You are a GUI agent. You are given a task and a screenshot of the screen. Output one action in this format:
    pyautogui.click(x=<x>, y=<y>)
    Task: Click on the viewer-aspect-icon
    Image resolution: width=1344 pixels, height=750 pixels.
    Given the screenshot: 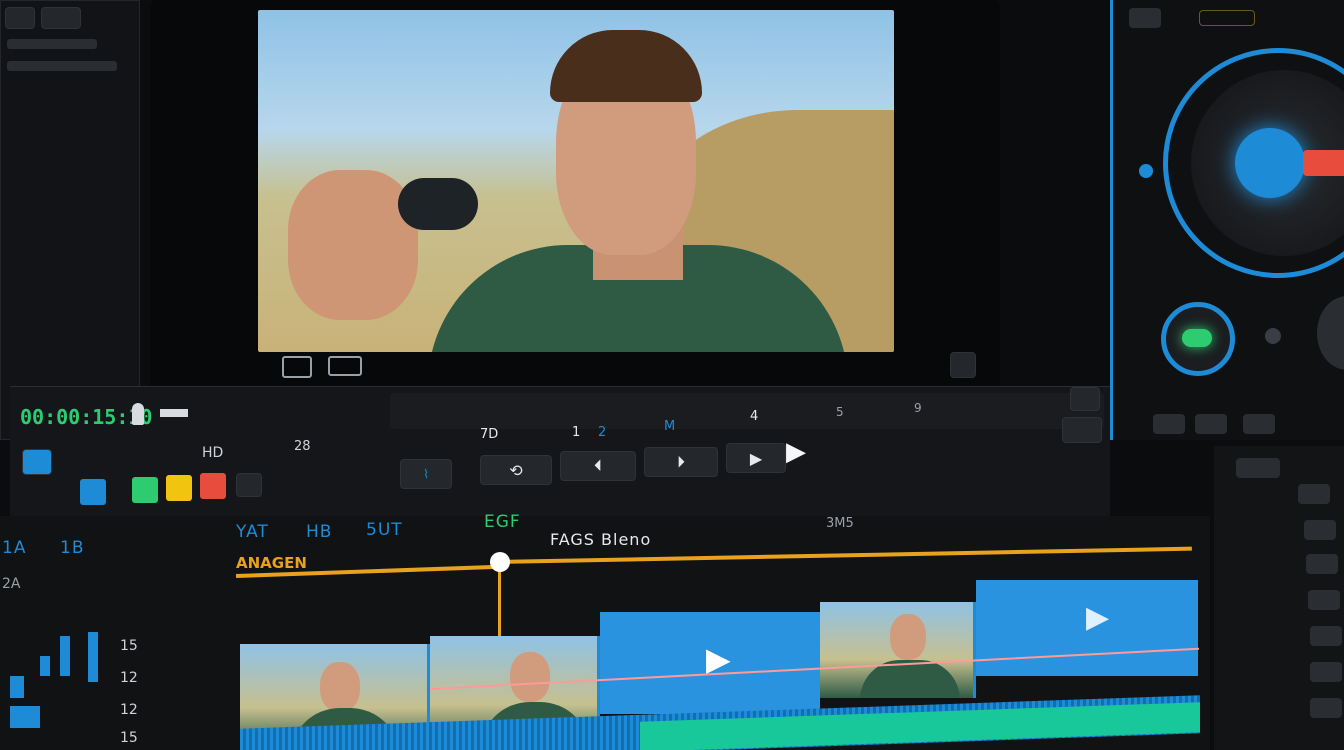 What is the action you would take?
    pyautogui.click(x=345, y=366)
    